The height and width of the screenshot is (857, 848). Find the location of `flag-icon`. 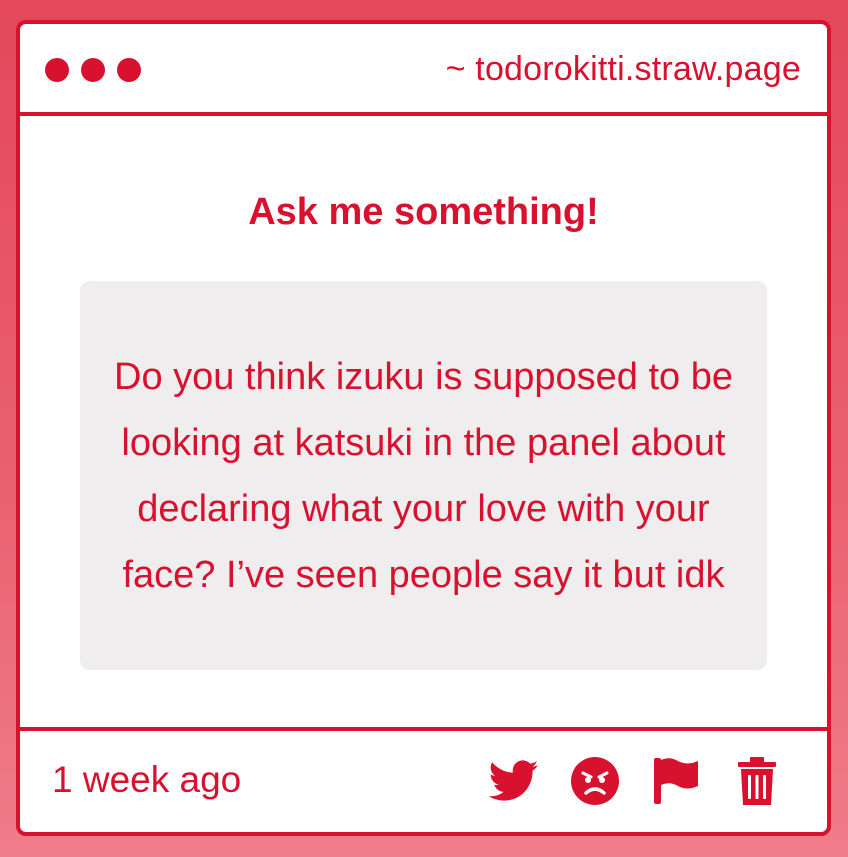

flag-icon is located at coordinates (676, 781).